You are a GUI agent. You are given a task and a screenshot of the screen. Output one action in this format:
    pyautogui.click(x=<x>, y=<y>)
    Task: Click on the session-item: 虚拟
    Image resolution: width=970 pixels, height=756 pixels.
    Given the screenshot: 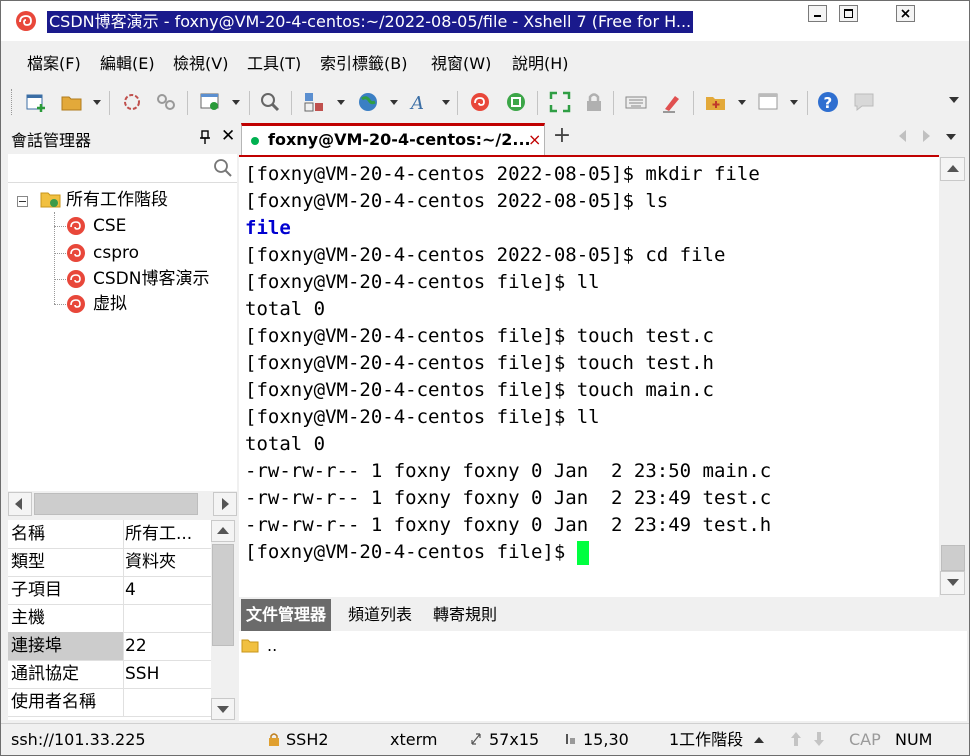 What is the action you would take?
    pyautogui.click(x=110, y=304)
    